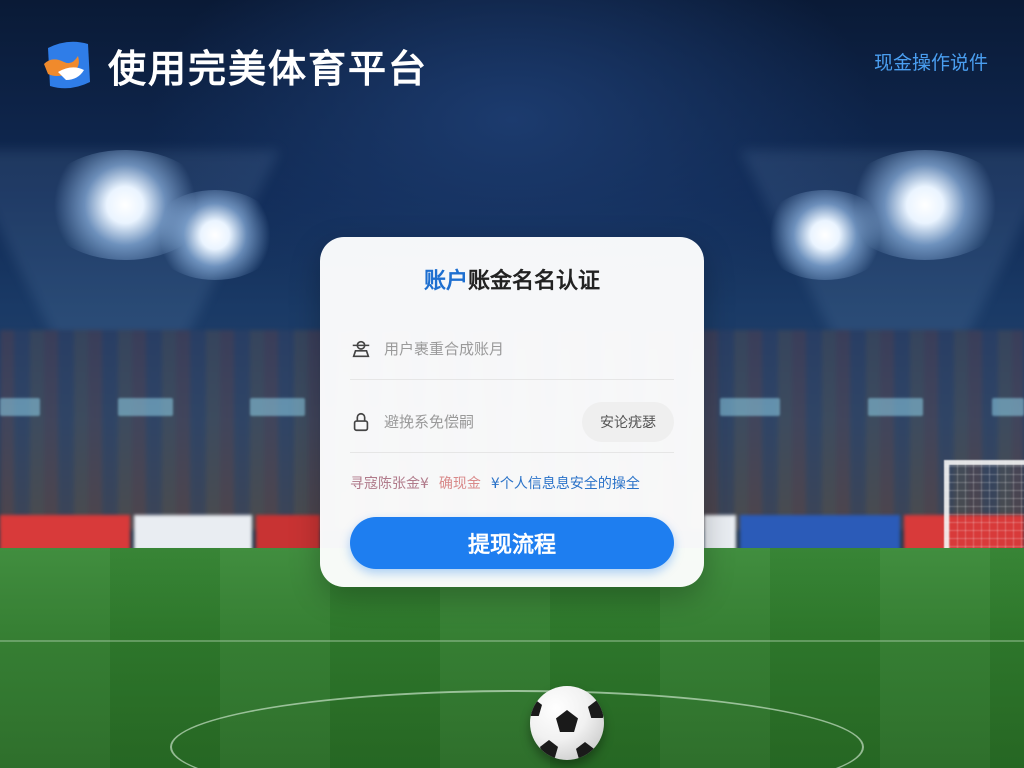 The width and height of the screenshot is (1024, 768). What do you see at coordinates (567, 723) in the screenshot?
I see `soccer-ball` at bounding box center [567, 723].